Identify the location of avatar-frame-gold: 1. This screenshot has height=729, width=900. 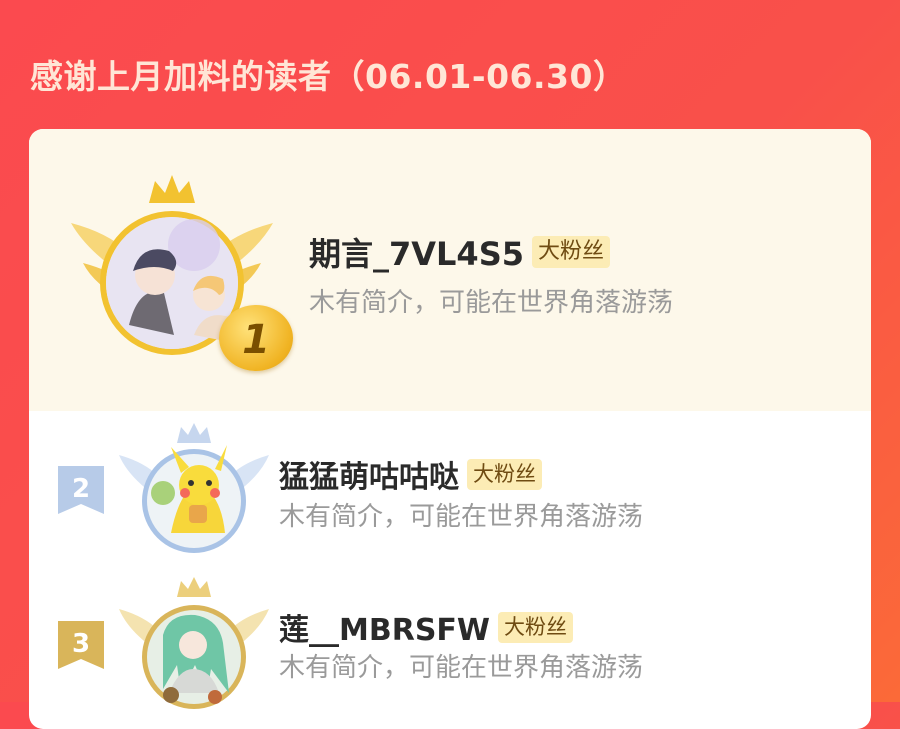
(181, 273).